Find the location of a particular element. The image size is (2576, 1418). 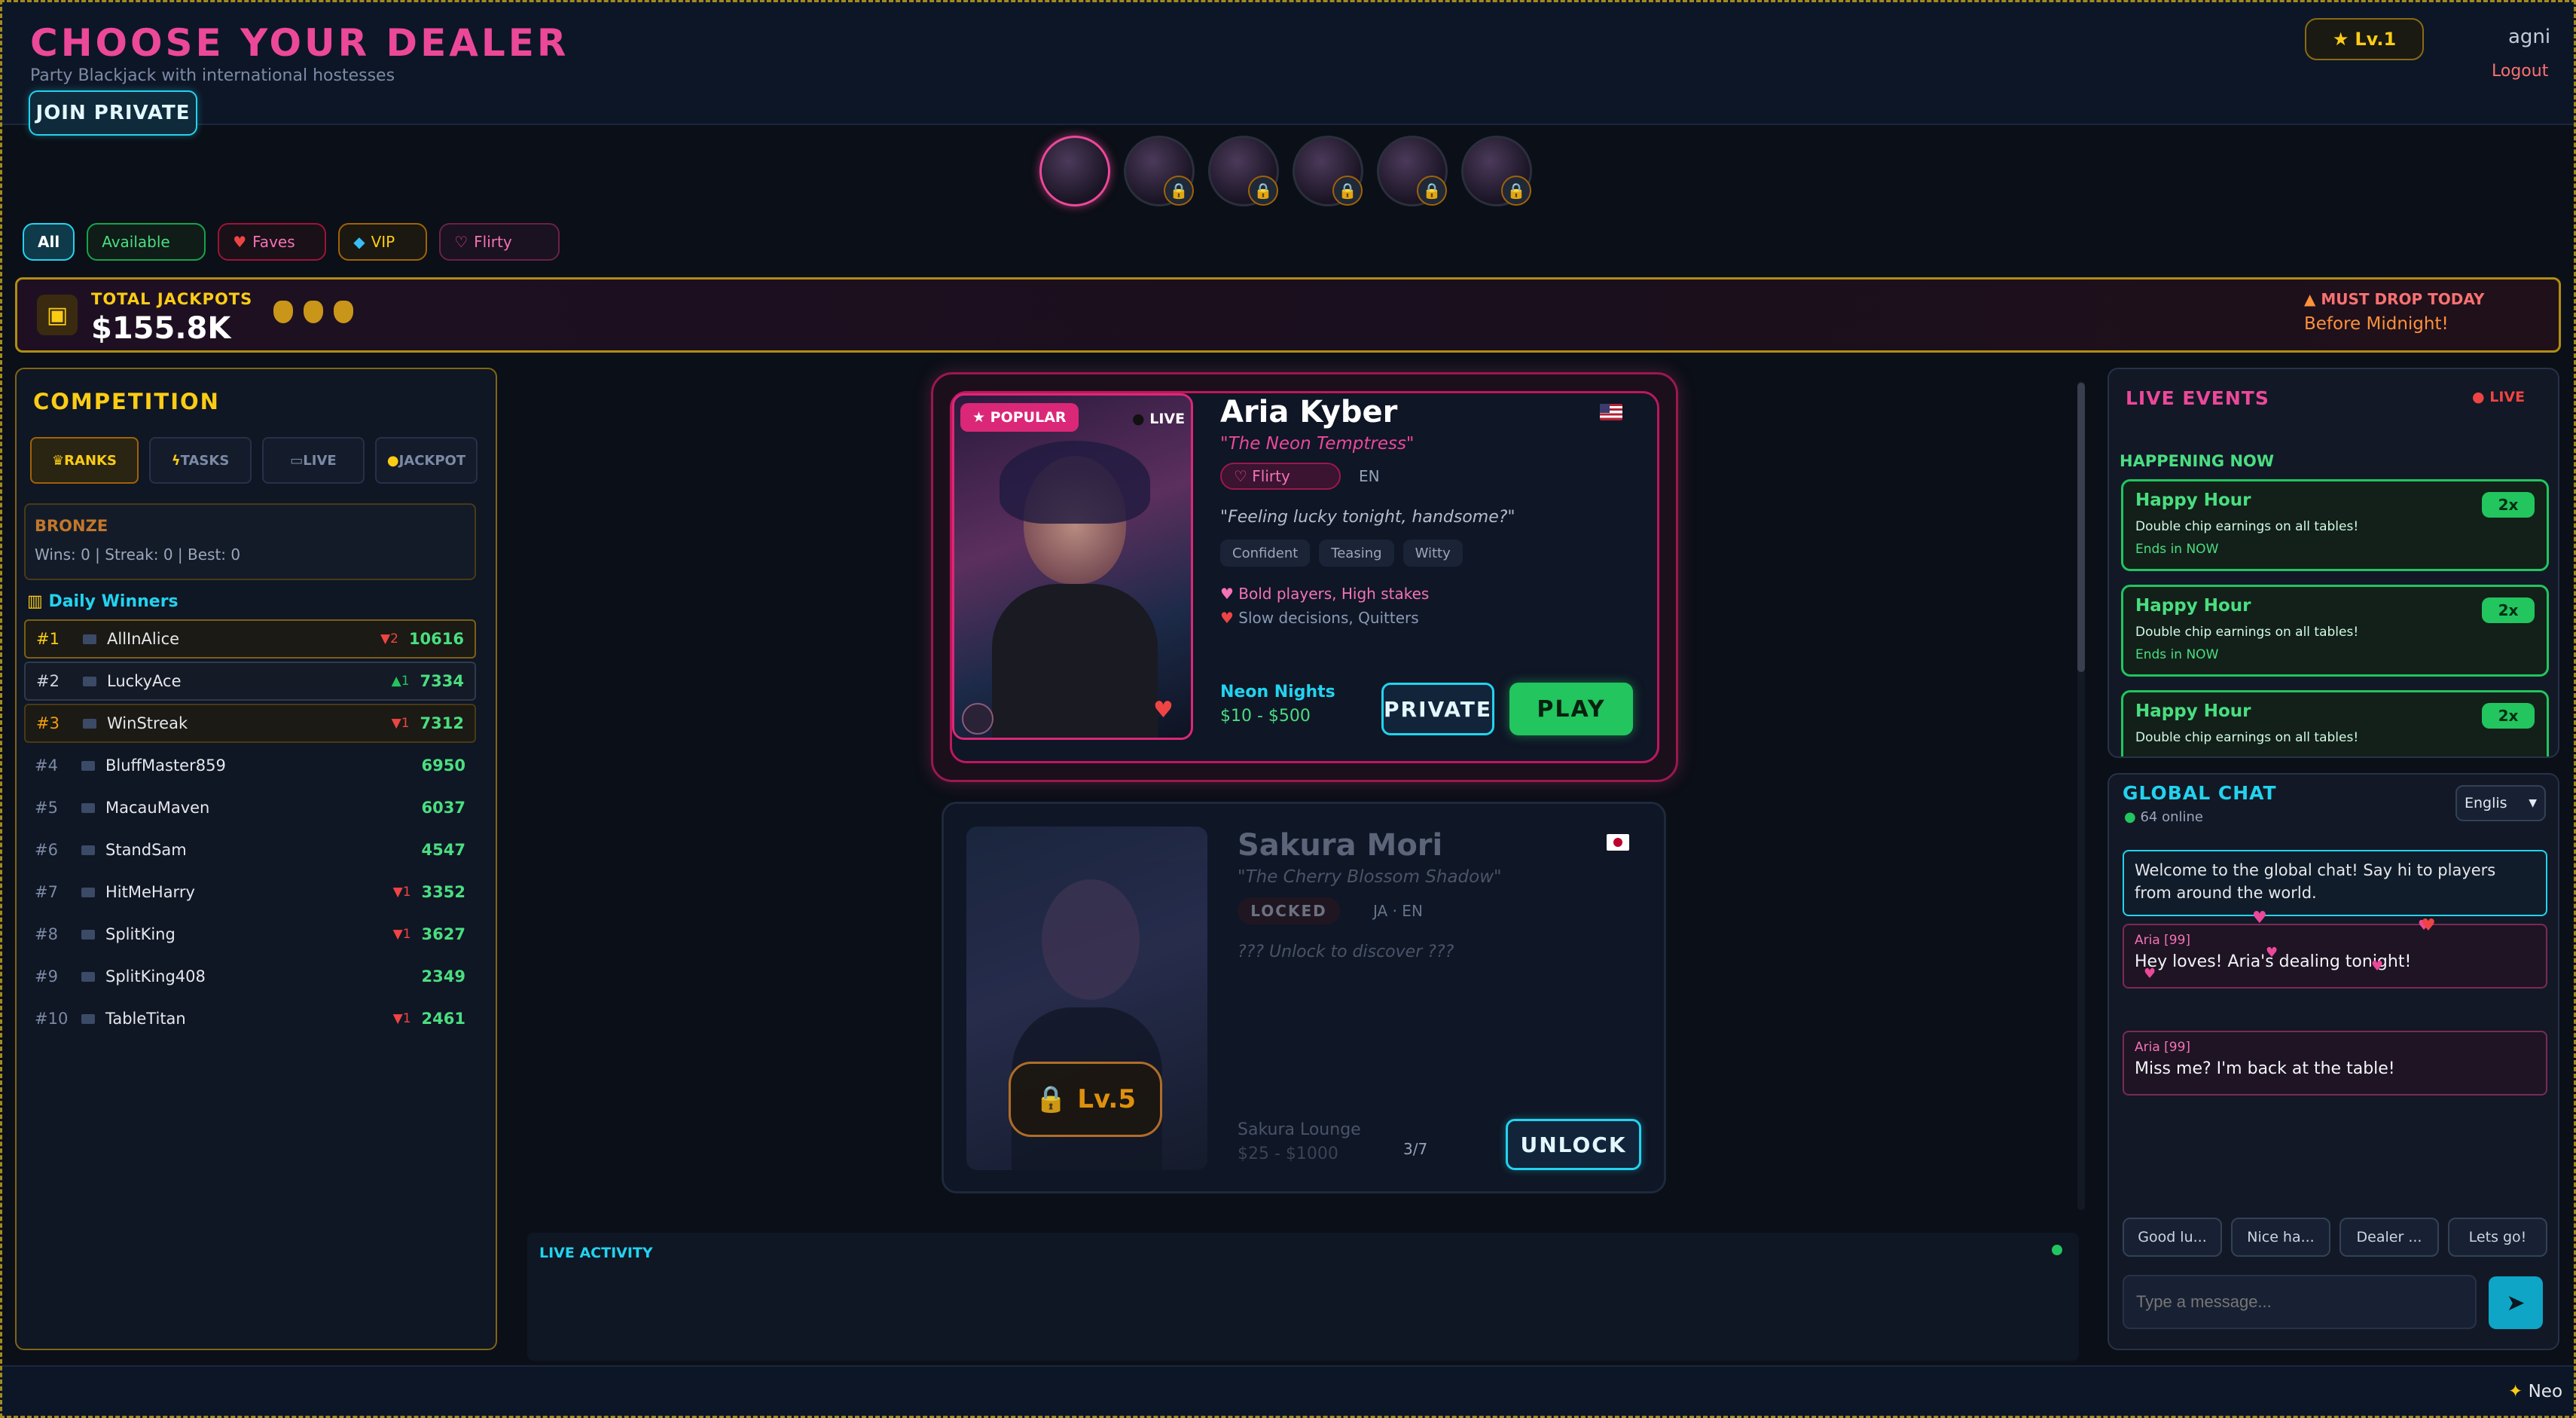

dealer-portrait: ★ POPULAR ● LIVE ♥ is located at coordinates (1073, 566).